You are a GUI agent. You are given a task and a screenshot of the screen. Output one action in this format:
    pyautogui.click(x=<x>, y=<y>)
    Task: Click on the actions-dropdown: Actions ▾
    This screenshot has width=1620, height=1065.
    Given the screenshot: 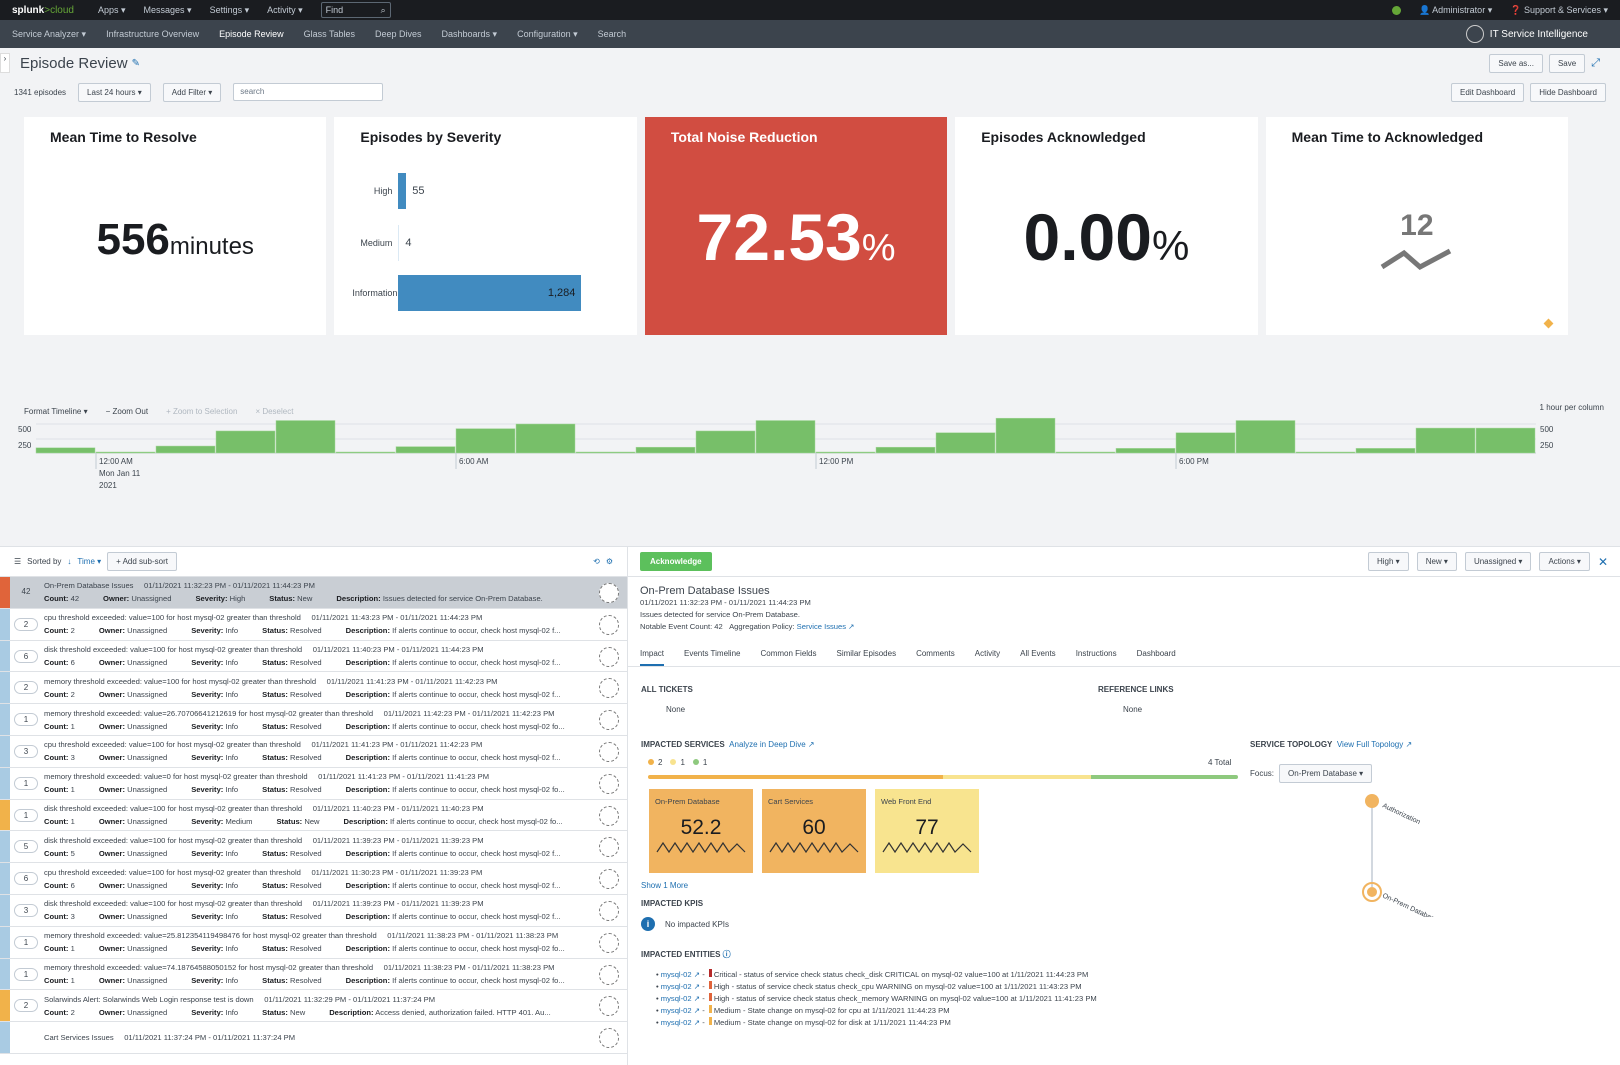 What is the action you would take?
    pyautogui.click(x=1564, y=561)
    